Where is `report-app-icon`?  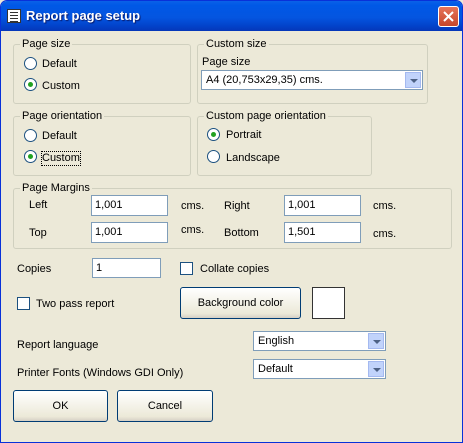
report-app-icon is located at coordinates (14, 16).